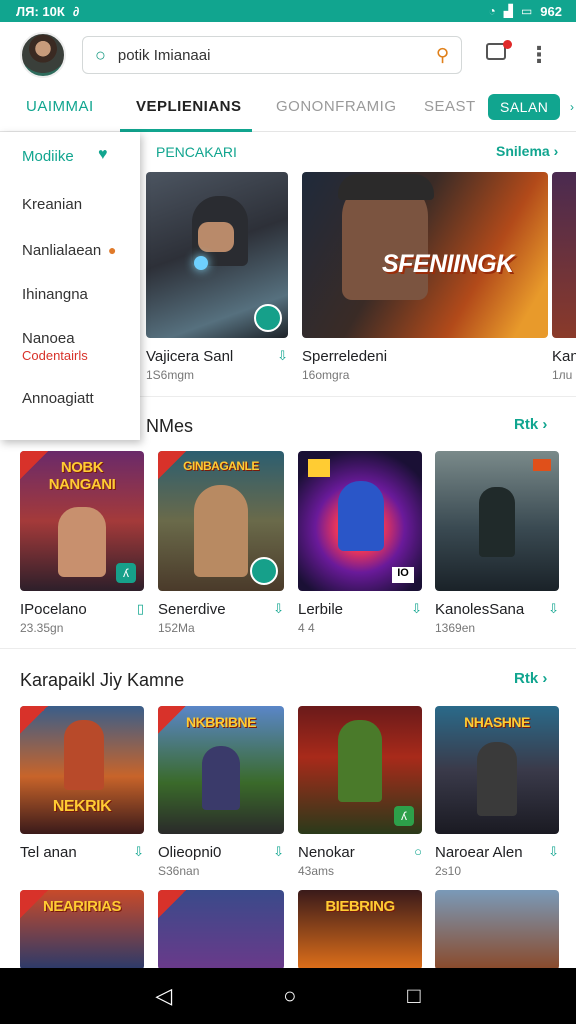 The width and height of the screenshot is (576, 1024). I want to click on game-thumbnail: GINBAGANLE, so click(221, 521).